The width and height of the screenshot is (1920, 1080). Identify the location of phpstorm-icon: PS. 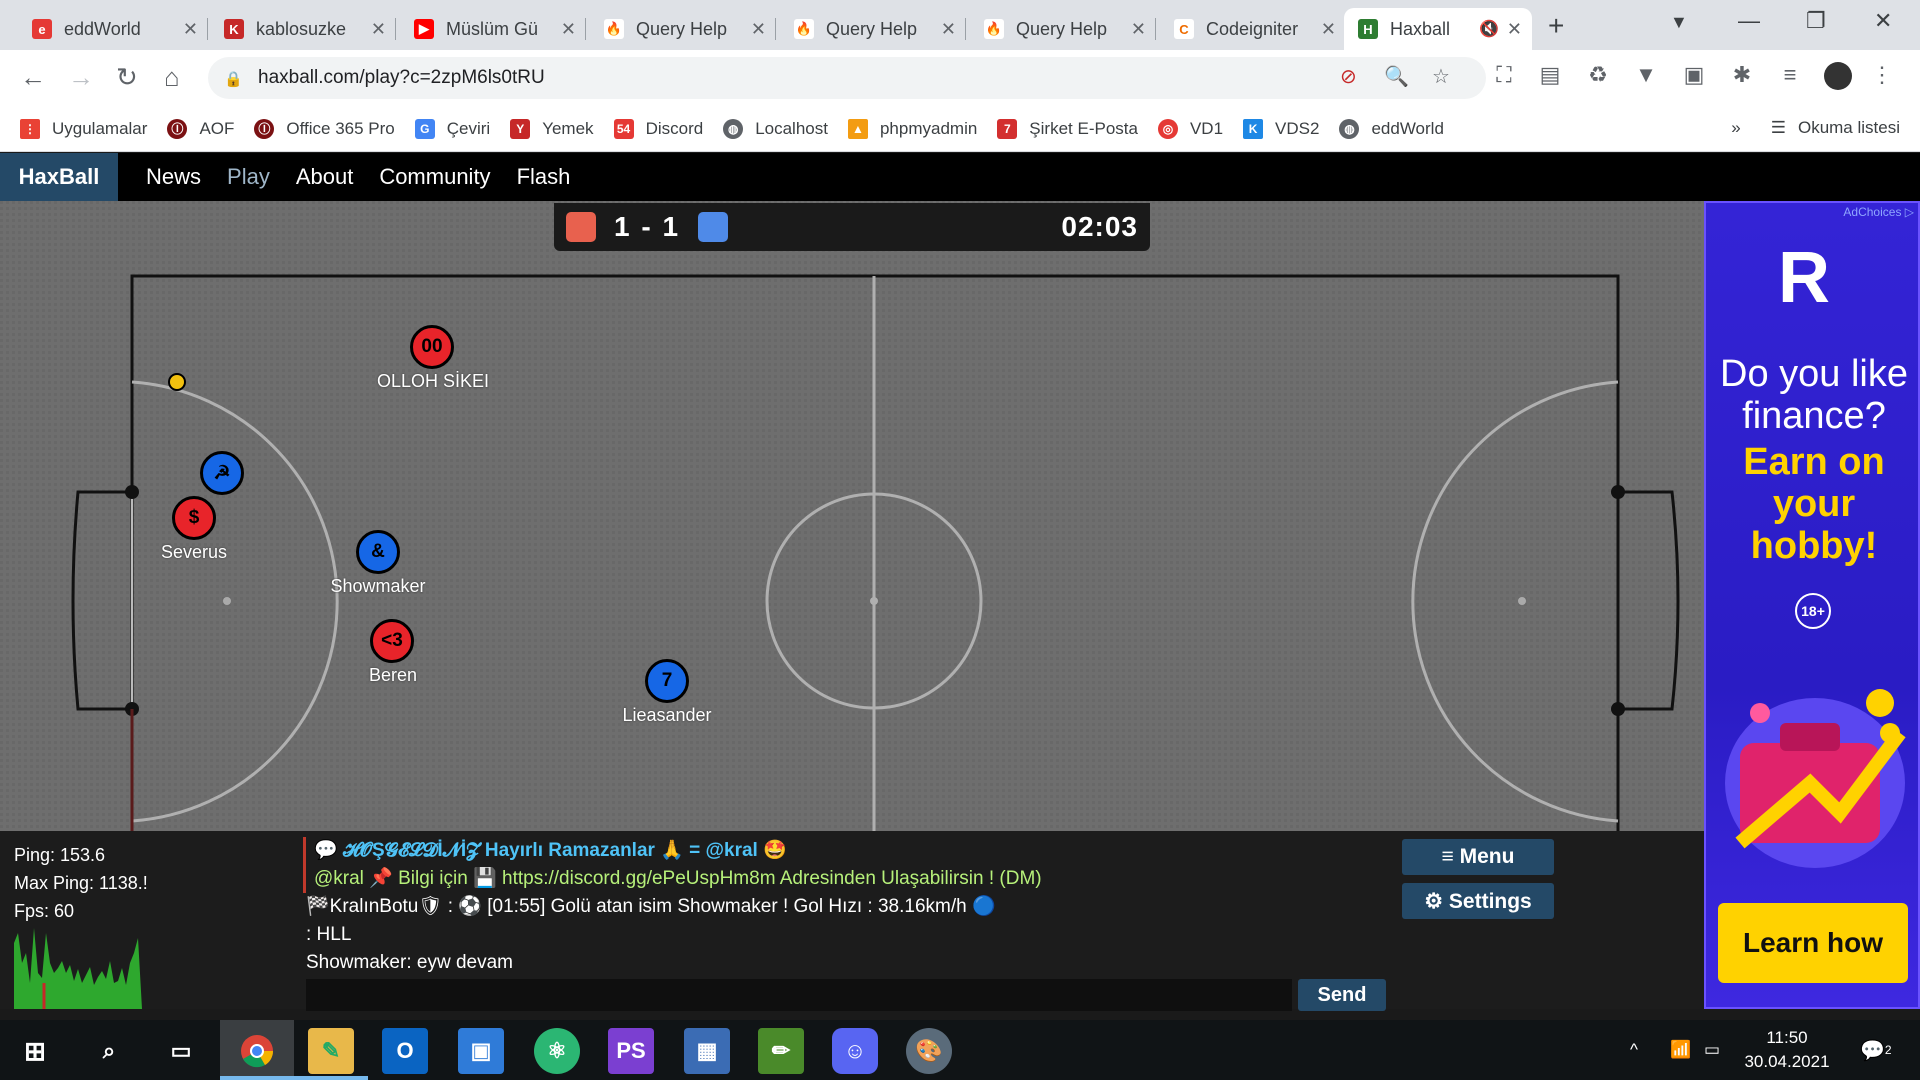
(631, 1051).